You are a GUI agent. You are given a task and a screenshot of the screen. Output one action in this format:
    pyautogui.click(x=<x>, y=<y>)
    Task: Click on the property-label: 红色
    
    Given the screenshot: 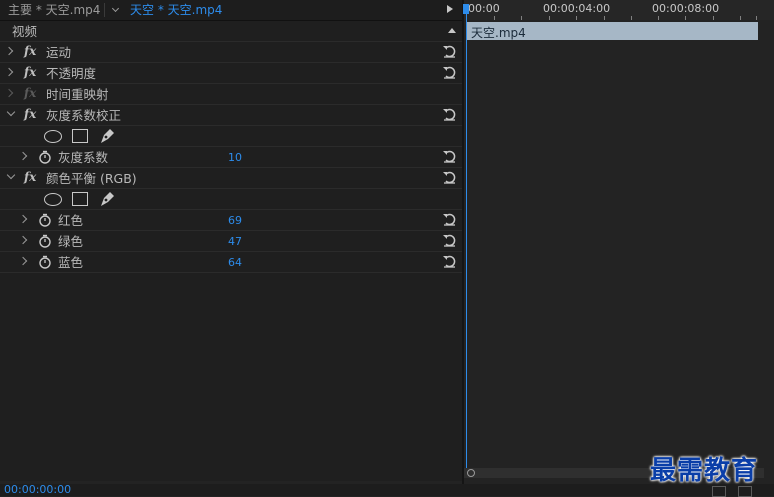 What is the action you would take?
    pyautogui.click(x=71, y=220)
    